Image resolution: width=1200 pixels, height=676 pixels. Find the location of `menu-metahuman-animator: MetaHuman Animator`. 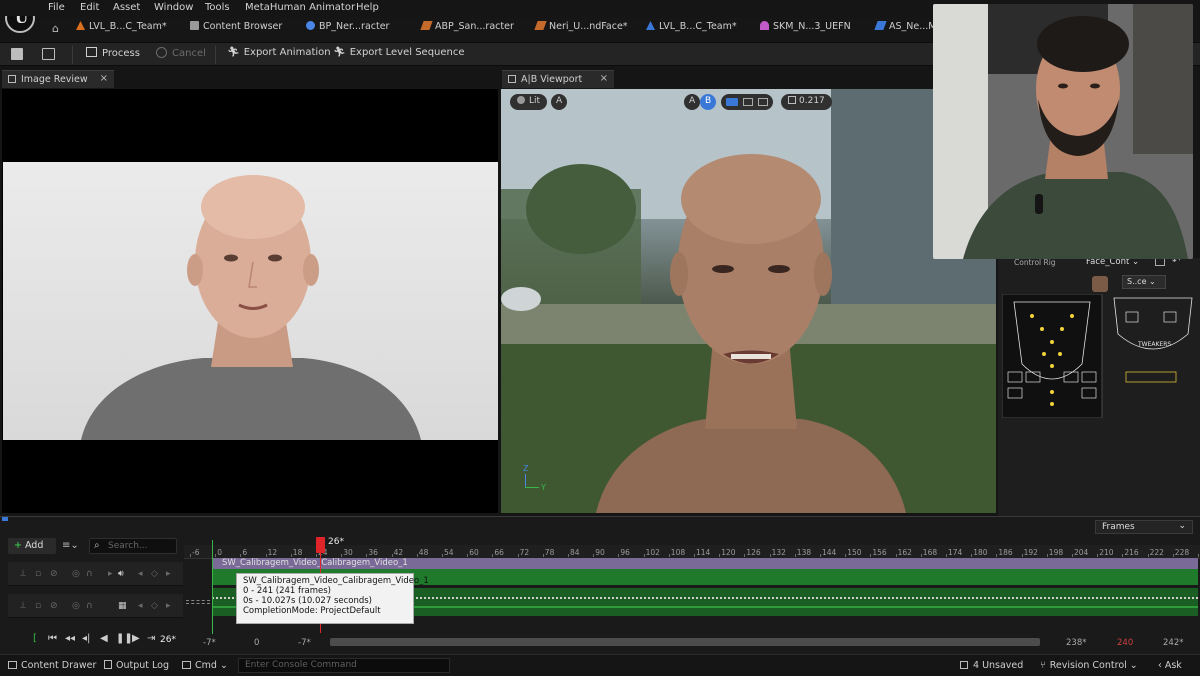

menu-metahuman-animator: MetaHuman Animator is located at coordinates (300, 7).